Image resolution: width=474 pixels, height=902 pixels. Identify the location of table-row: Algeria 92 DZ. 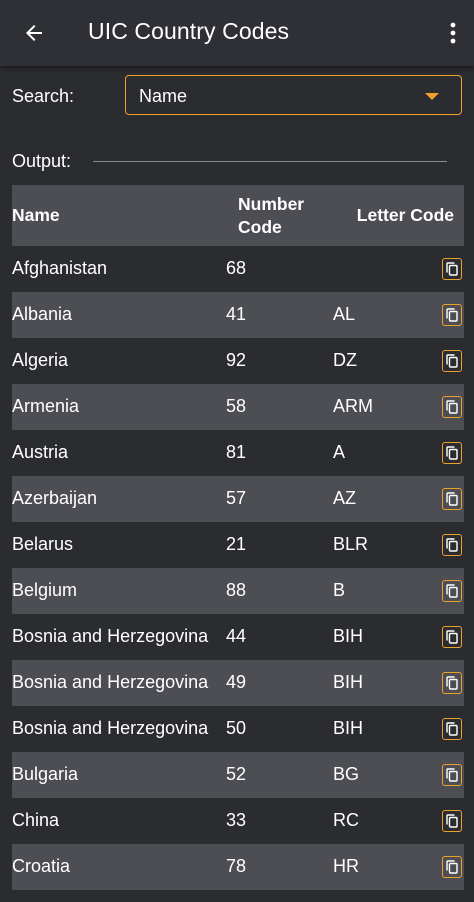
(238, 361).